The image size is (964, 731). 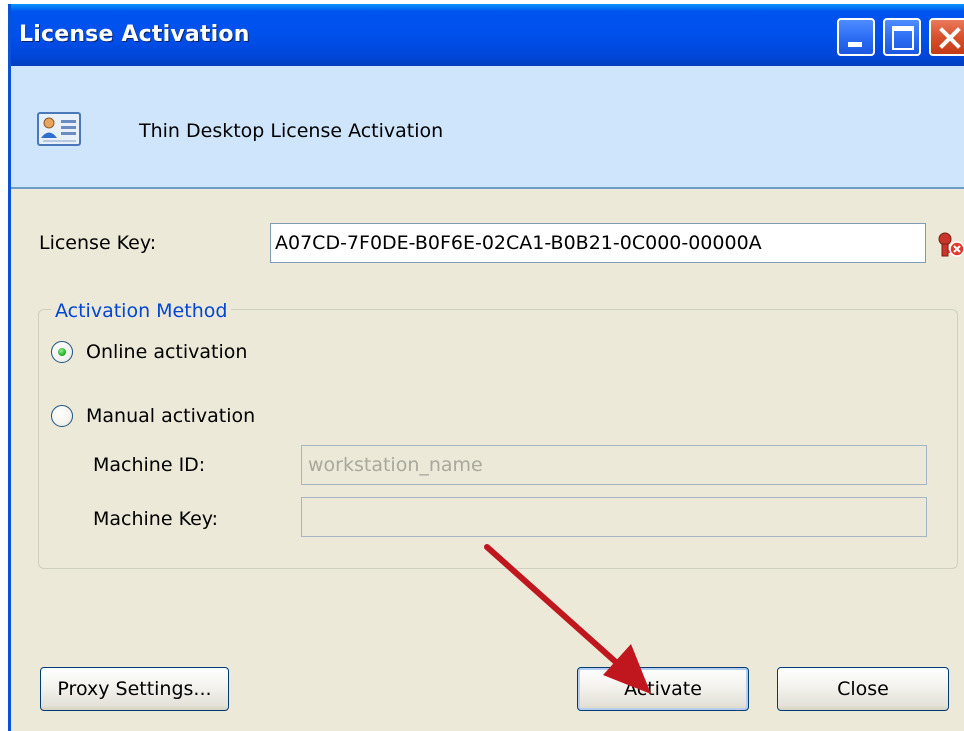 I want to click on maximize-button, so click(x=902, y=37).